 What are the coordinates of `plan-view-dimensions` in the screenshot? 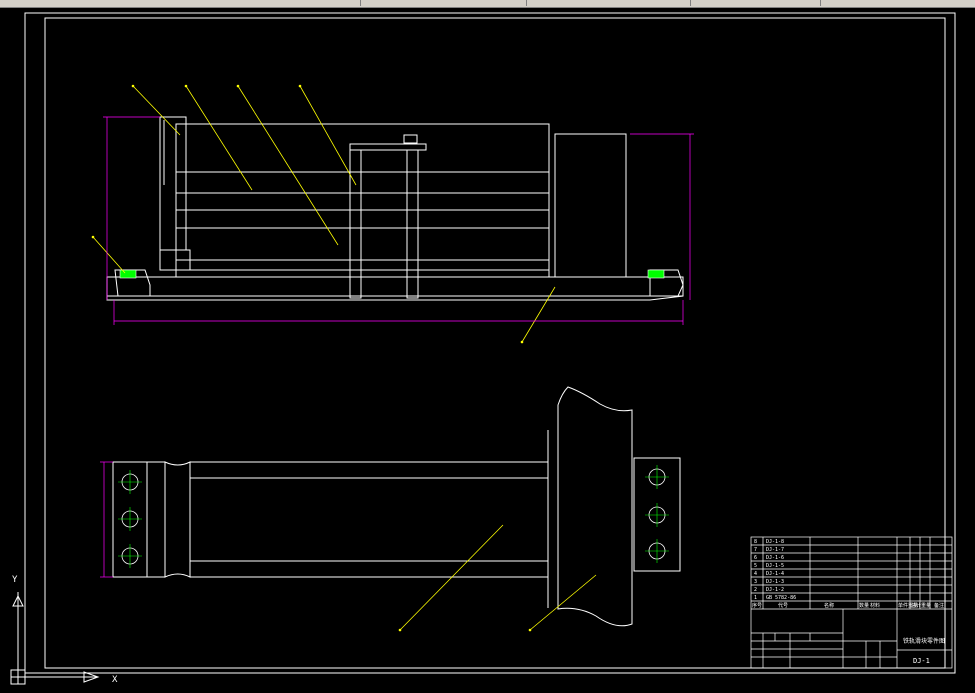 It's located at (106, 519).